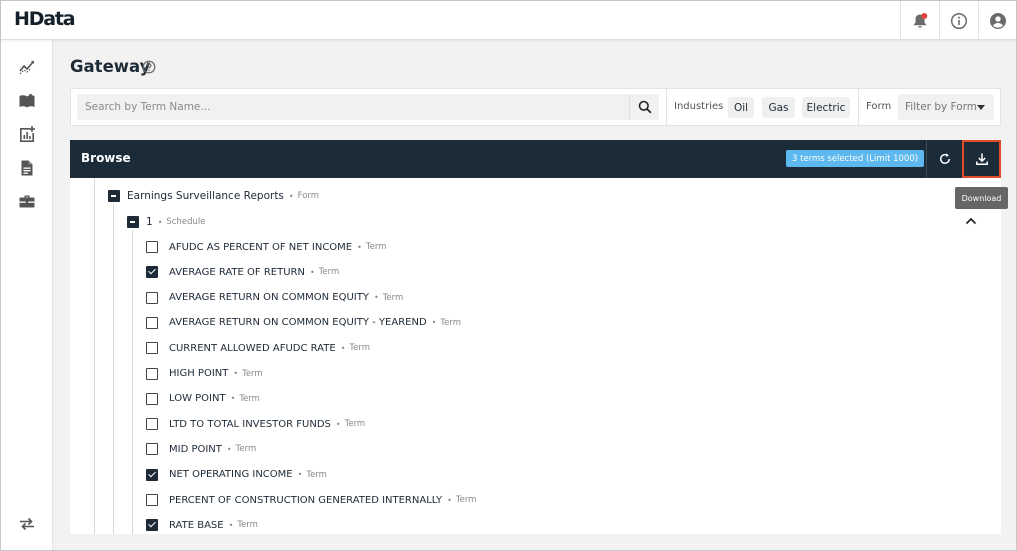  What do you see at coordinates (269, 298) in the screenshot?
I see `term-name: AVERAGE RETURN ON COMMON EQUITY` at bounding box center [269, 298].